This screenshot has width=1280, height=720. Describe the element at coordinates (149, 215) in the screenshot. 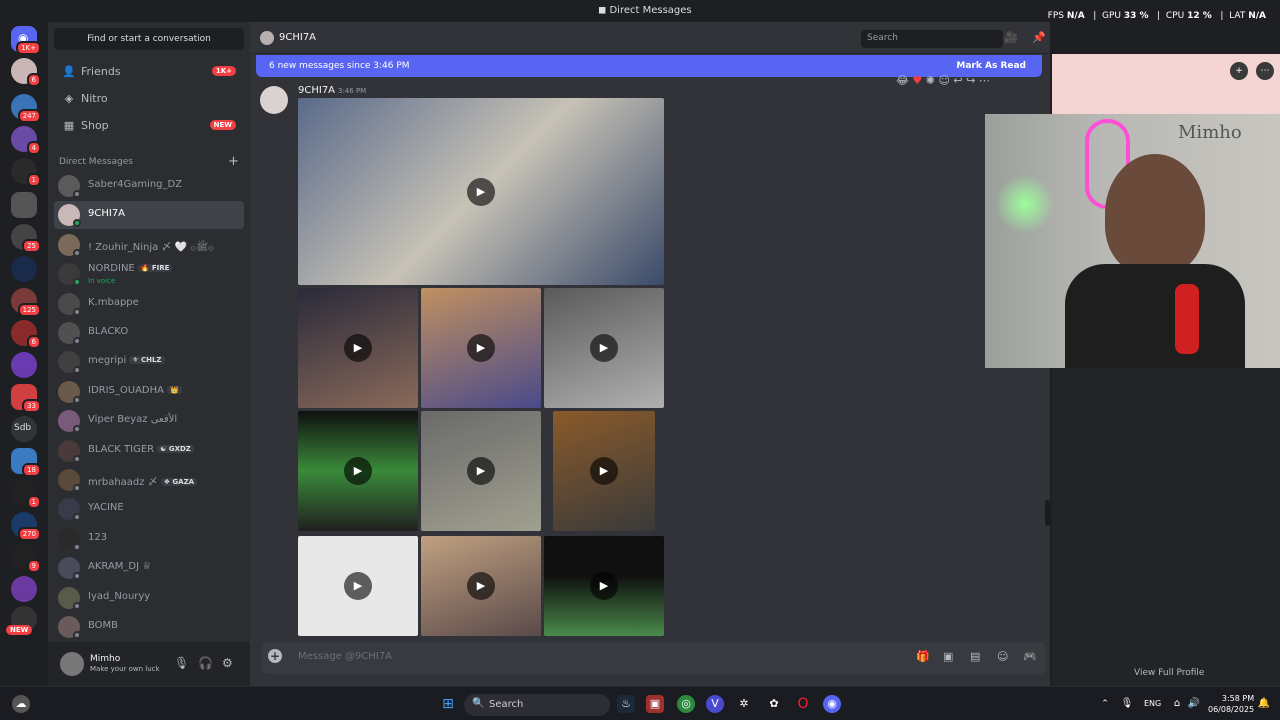

I see `dm-item: 9CHI7A` at that location.